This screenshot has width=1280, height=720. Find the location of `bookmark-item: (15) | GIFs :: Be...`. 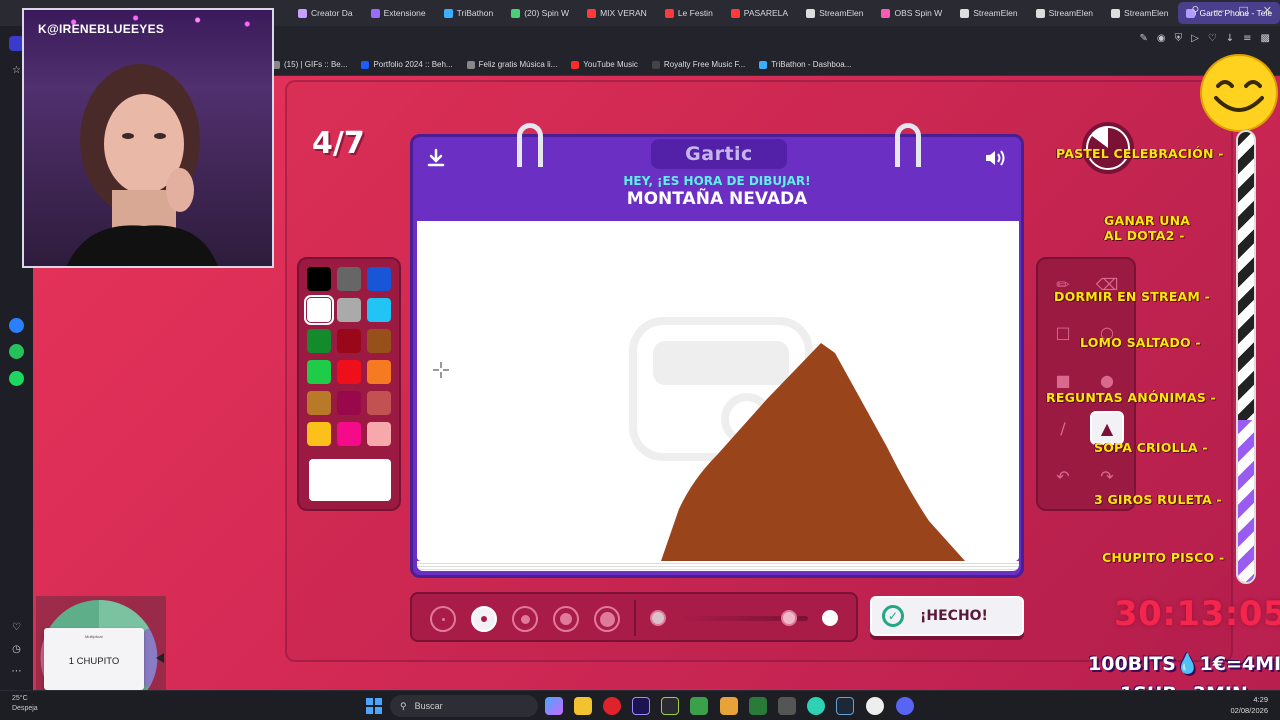

bookmark-item: (15) | GIFs :: Be... is located at coordinates (309, 64).